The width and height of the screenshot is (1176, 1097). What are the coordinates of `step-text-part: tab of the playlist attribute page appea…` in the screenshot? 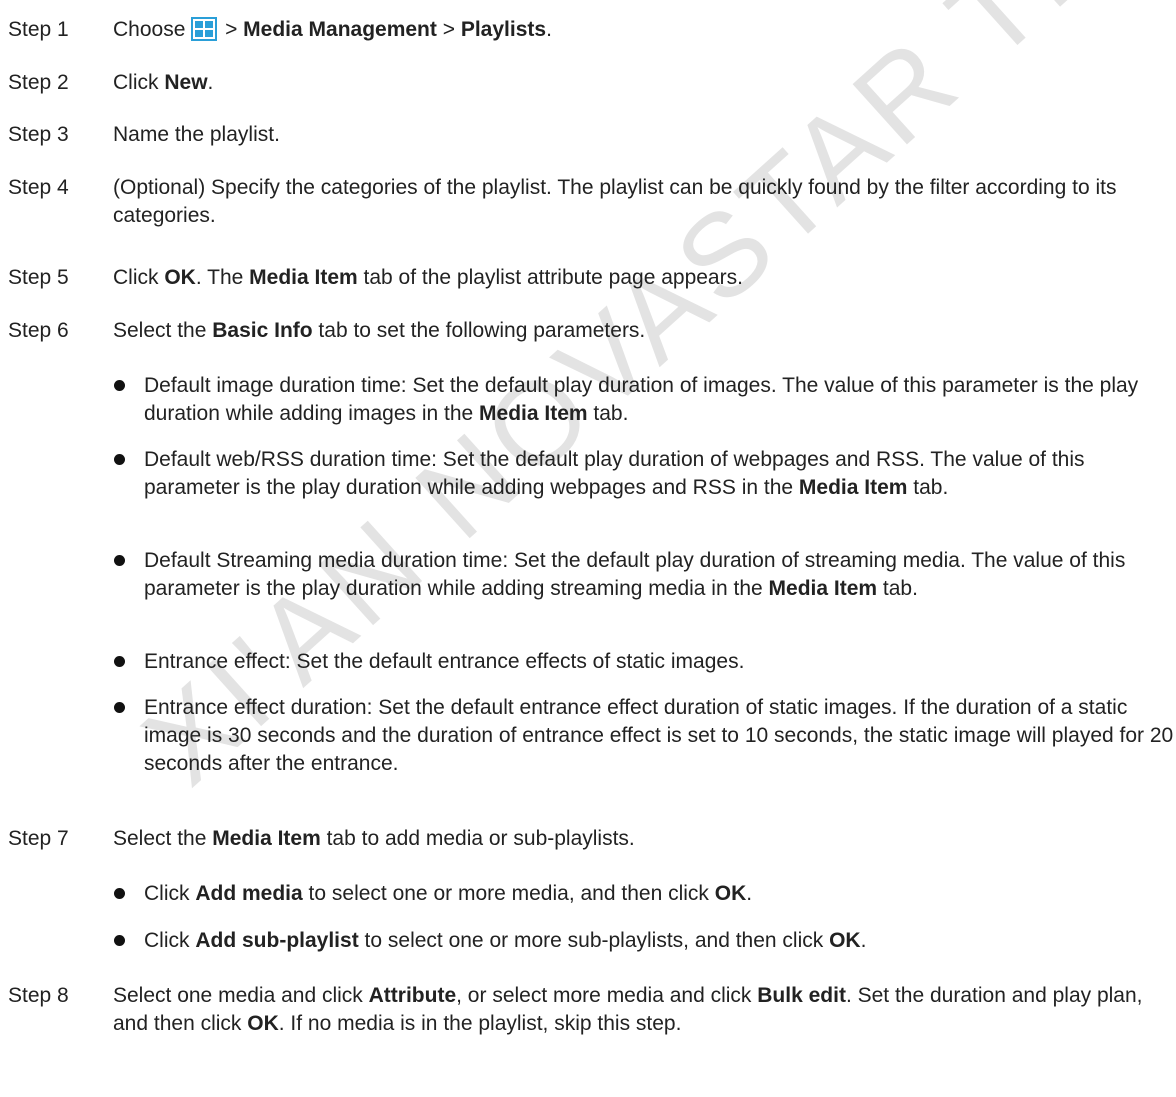 It's located at (550, 277).